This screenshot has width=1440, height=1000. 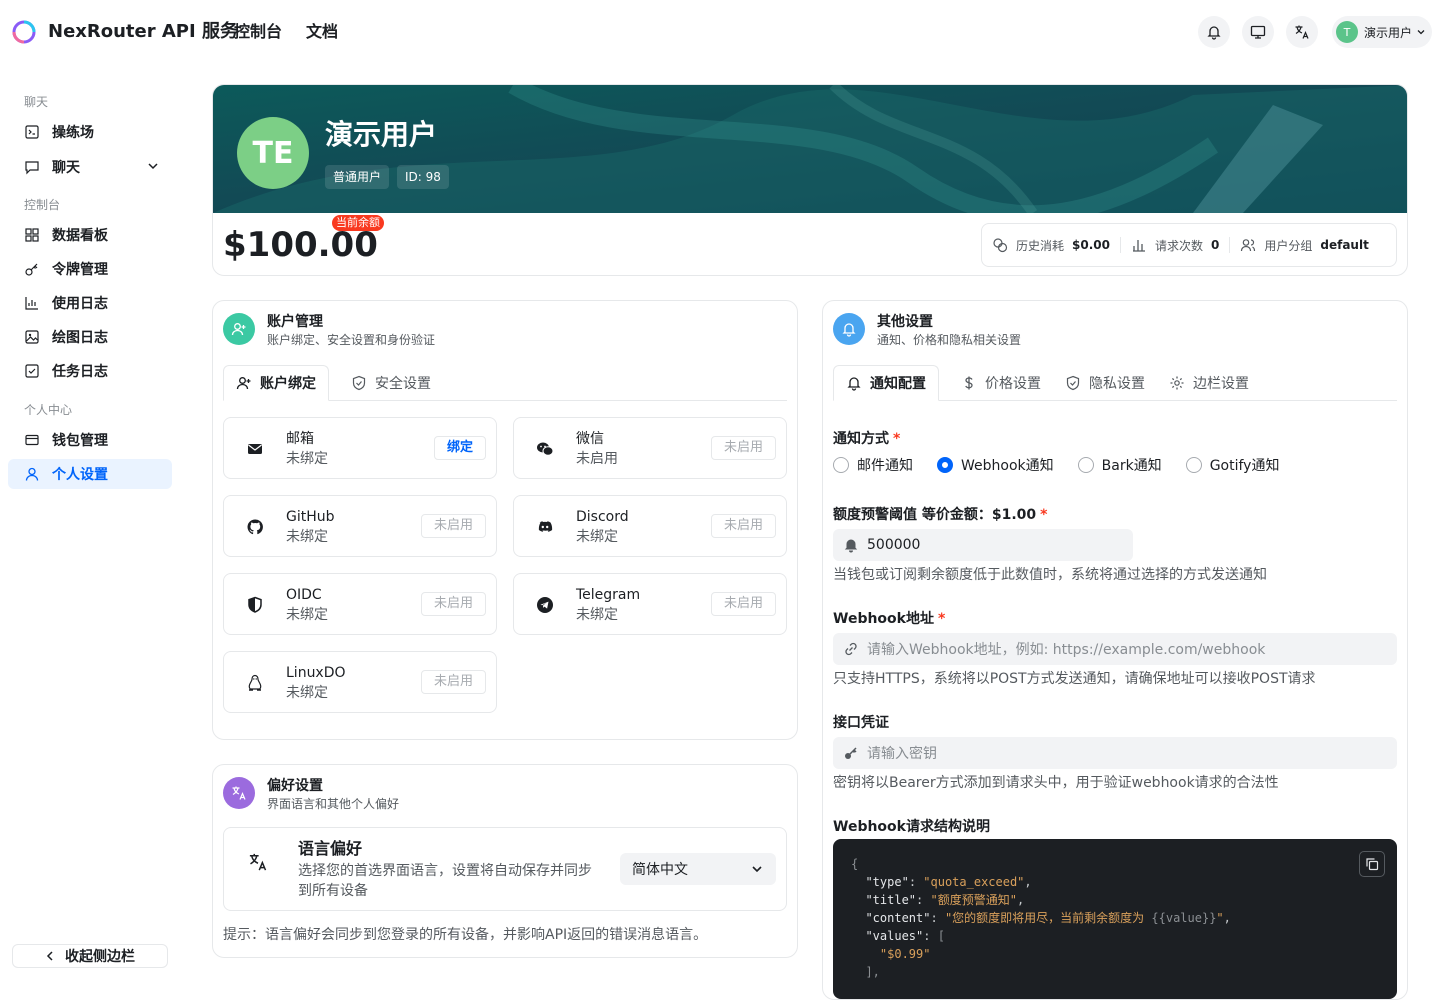 I want to click on radio-webhook: Webhook通知, so click(x=995, y=465).